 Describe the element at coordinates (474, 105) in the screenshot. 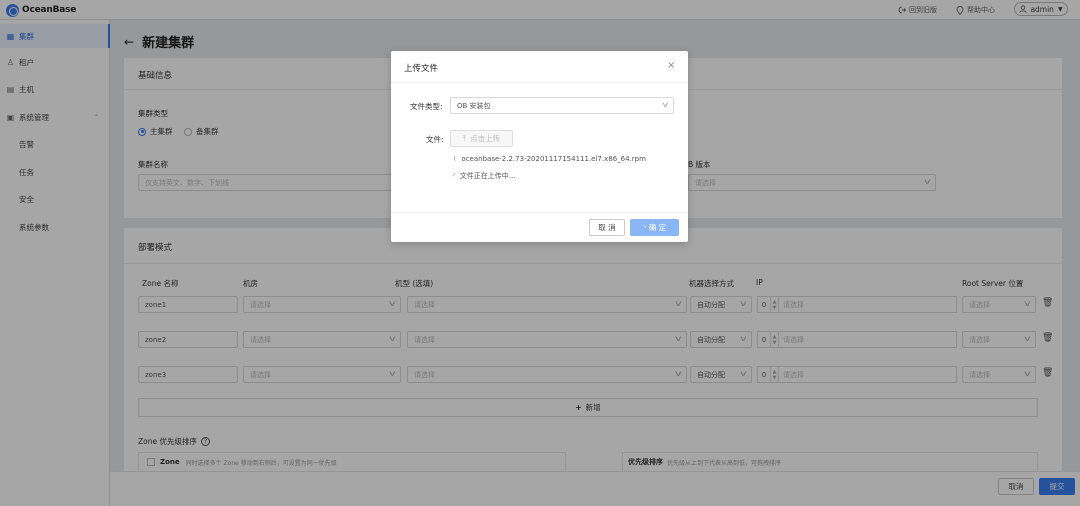

I see `file-type-value: OB 安装包` at that location.